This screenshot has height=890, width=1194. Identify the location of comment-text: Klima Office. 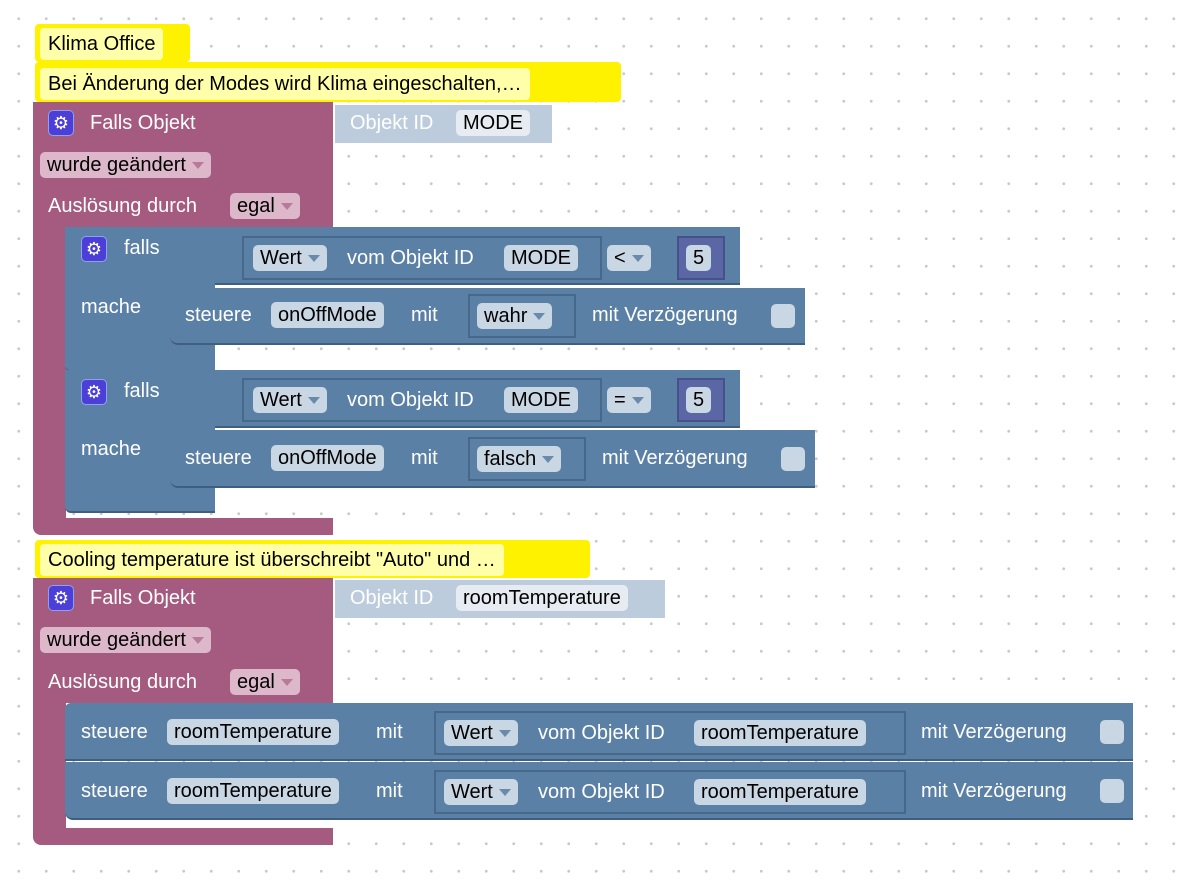
(102, 44).